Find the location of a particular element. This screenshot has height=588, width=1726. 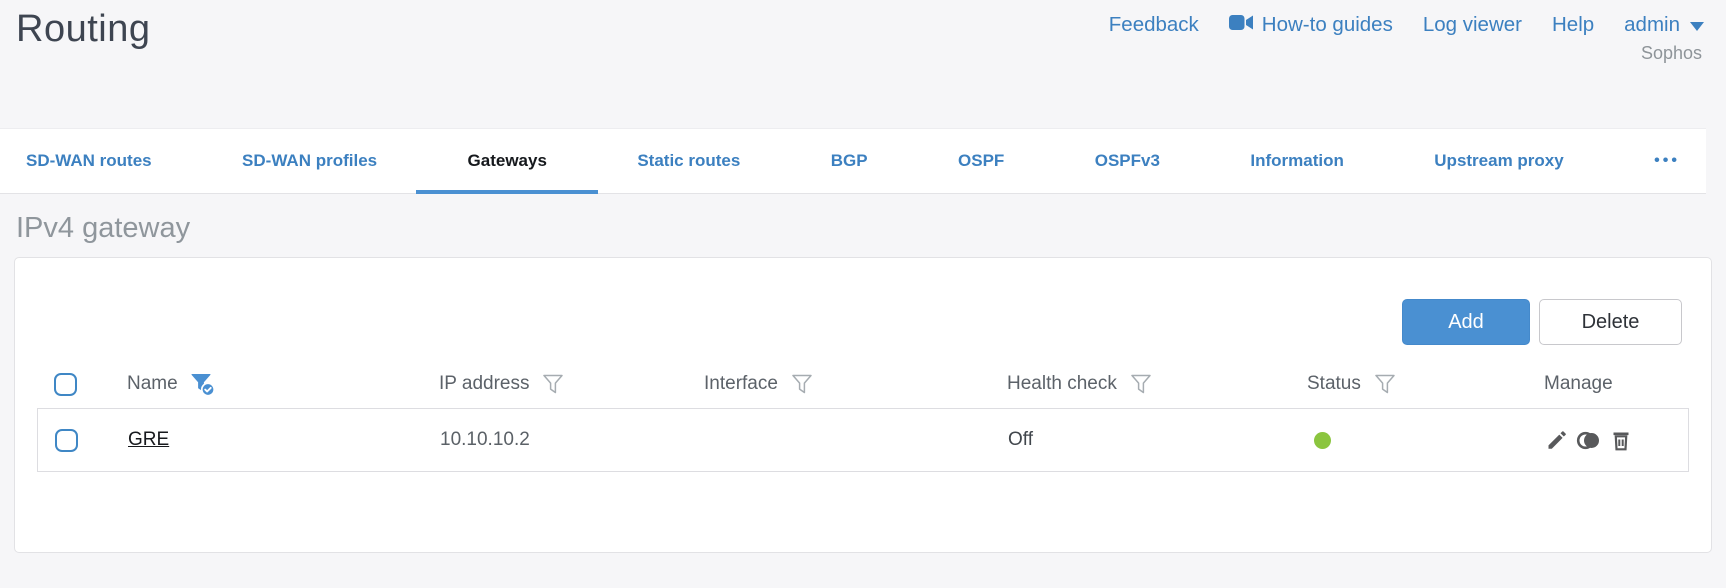

video-camera-icon is located at coordinates (1241, 25).